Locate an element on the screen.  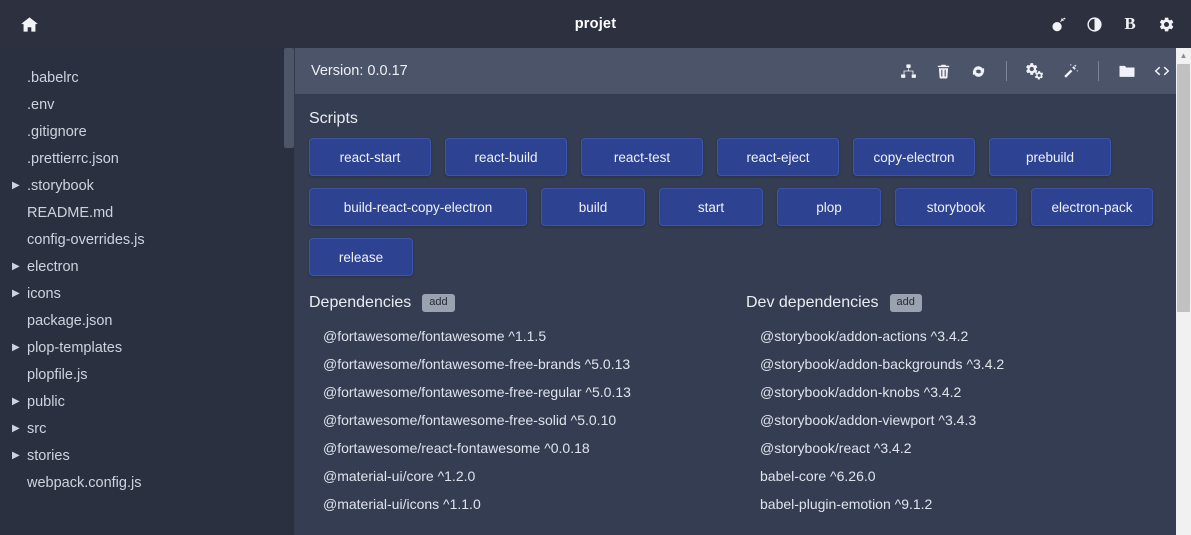
file-tree-item: ▶webpack.config.js is located at coordinates (147, 482).